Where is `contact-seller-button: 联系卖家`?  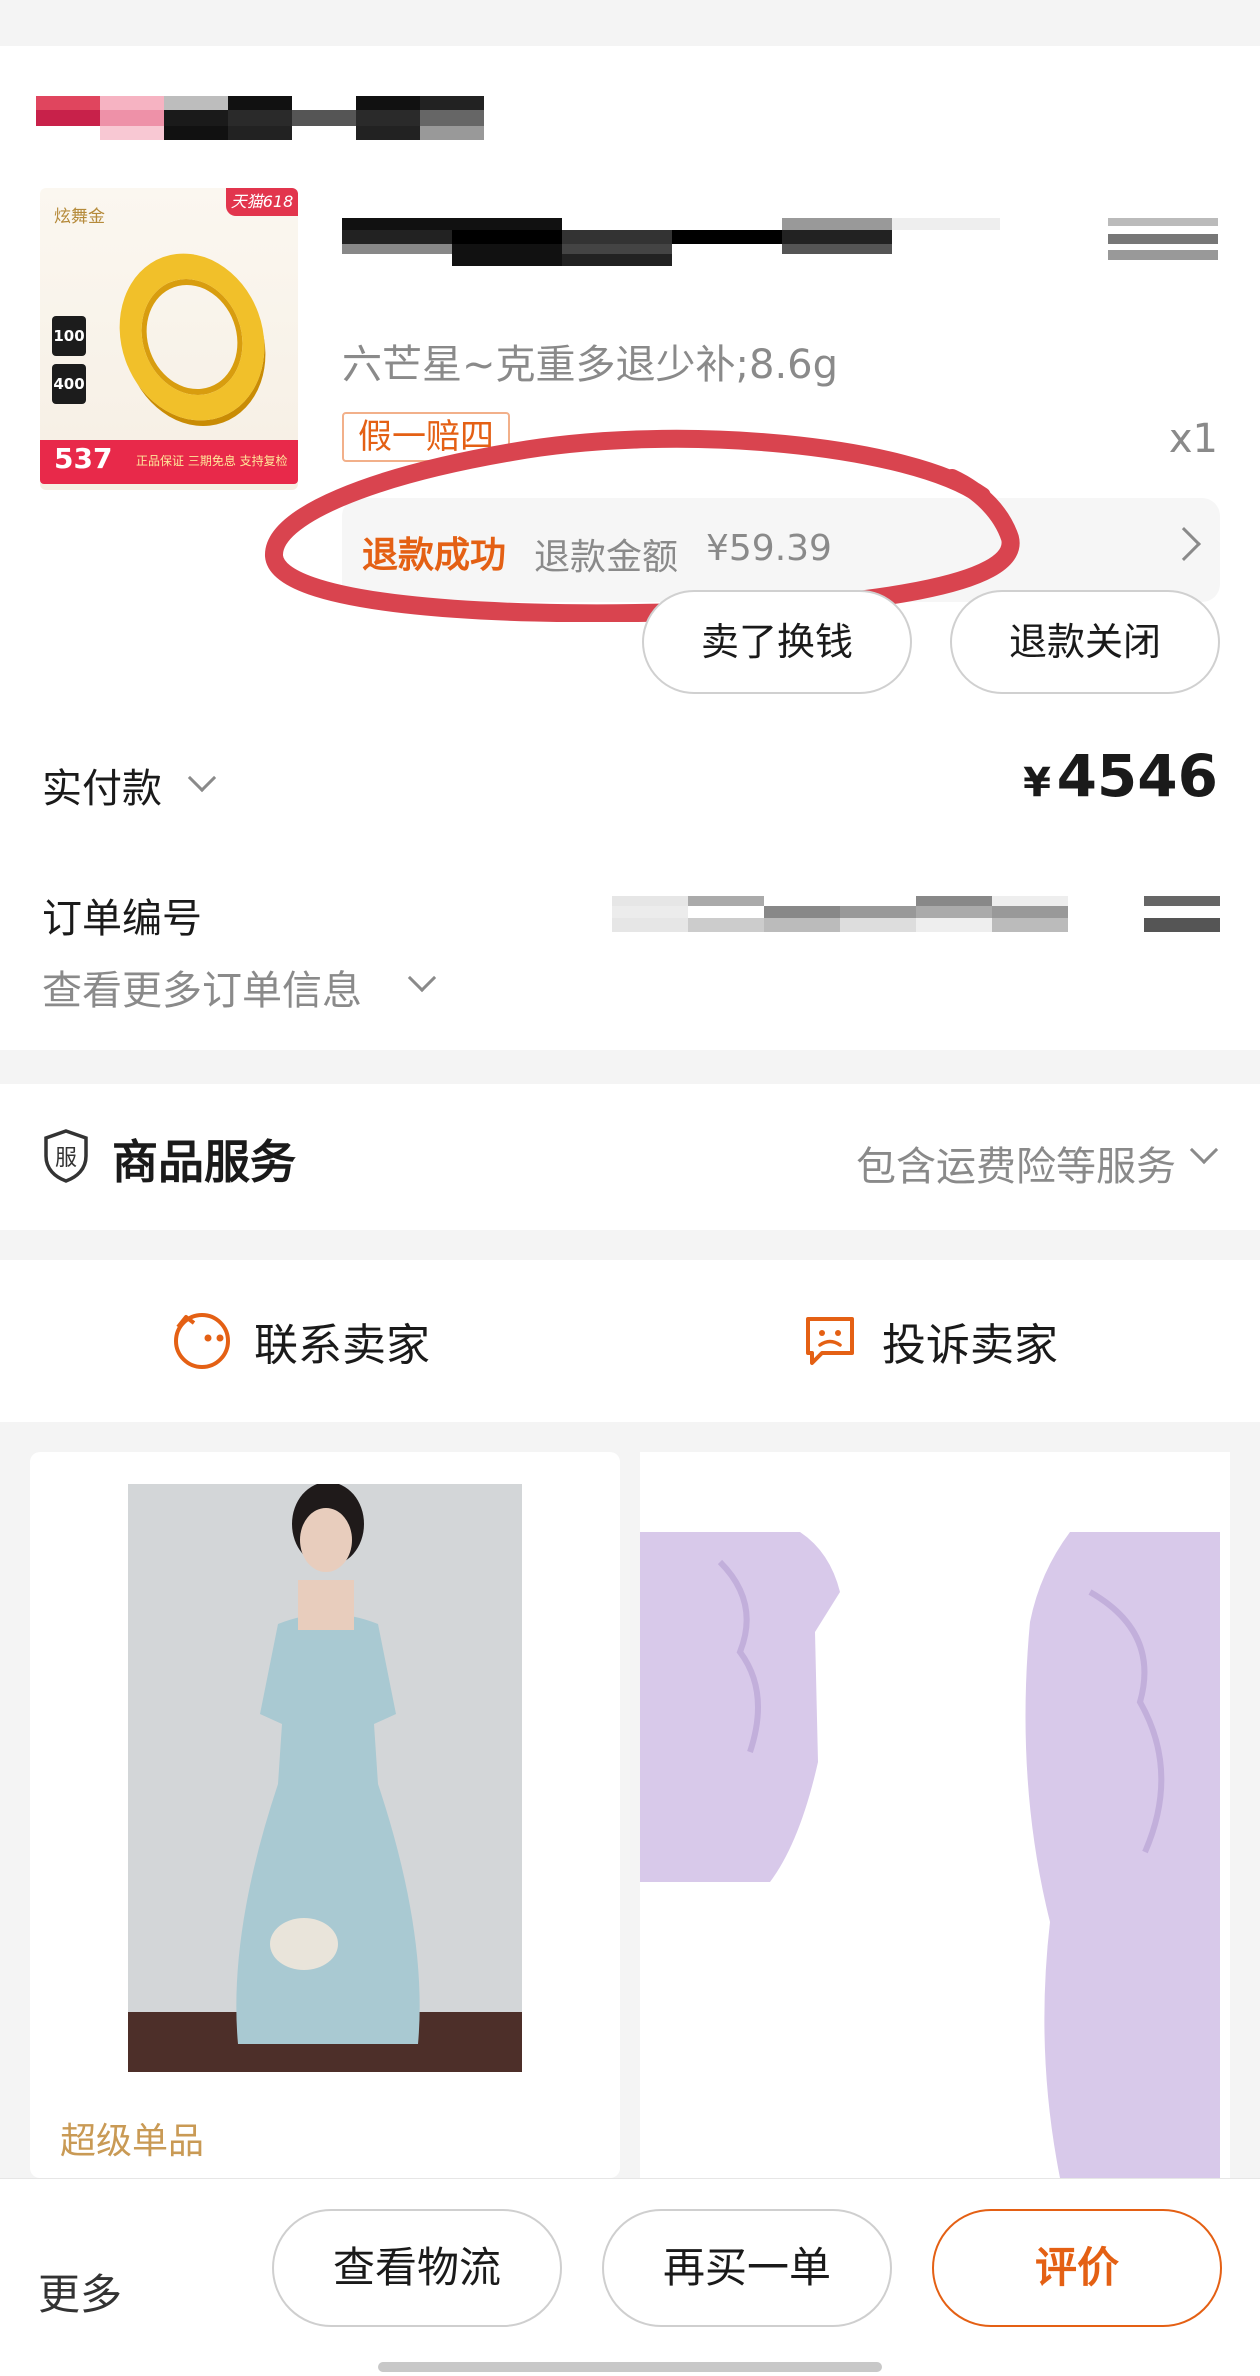
contact-seller-button: 联系卖家 is located at coordinates (301, 1341).